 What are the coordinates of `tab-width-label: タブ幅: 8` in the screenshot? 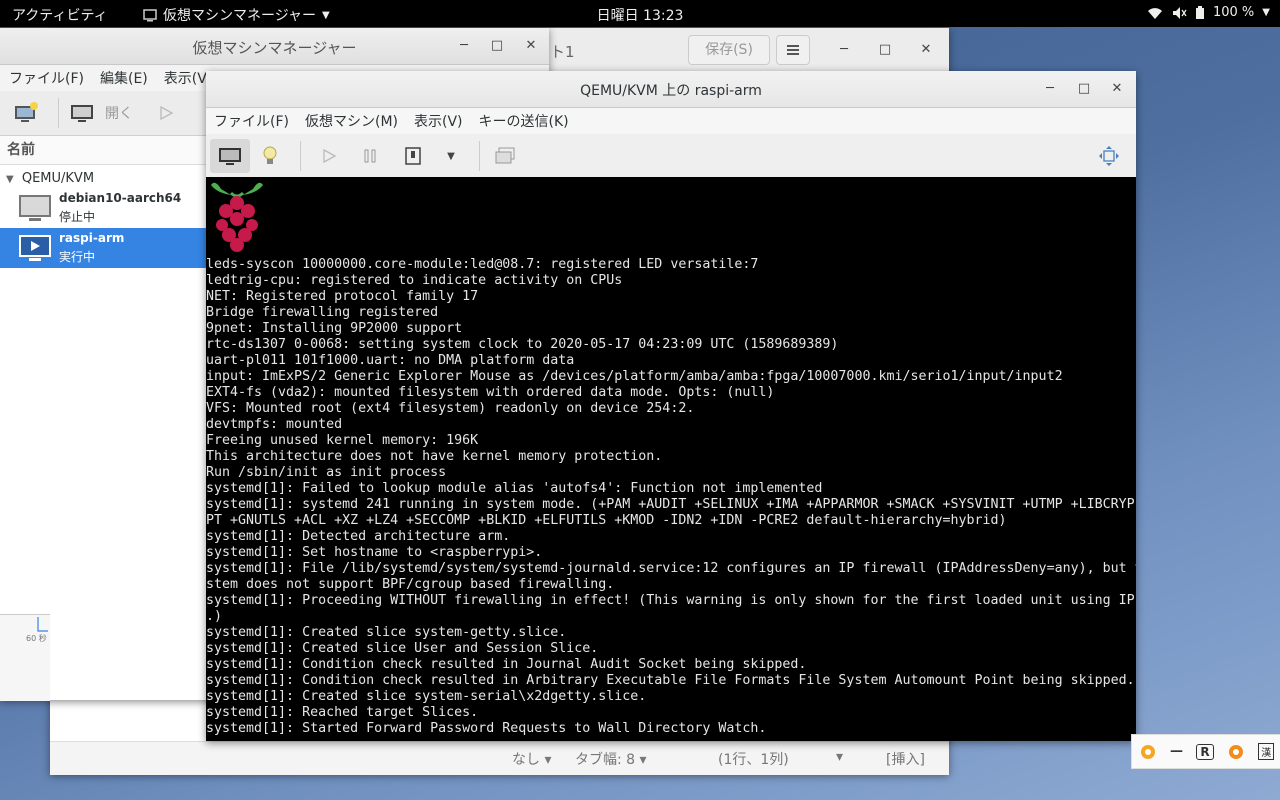 It's located at (605, 760).